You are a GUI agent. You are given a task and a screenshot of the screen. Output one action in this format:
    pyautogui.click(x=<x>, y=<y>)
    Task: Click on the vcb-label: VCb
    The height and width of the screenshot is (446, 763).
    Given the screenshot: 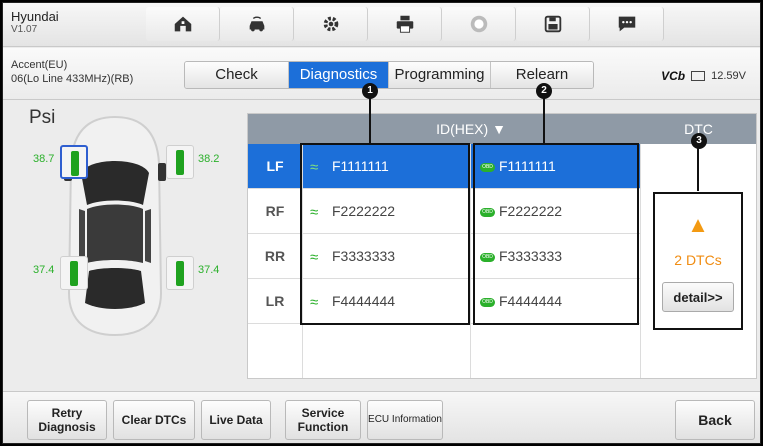 What is the action you would take?
    pyautogui.click(x=673, y=76)
    